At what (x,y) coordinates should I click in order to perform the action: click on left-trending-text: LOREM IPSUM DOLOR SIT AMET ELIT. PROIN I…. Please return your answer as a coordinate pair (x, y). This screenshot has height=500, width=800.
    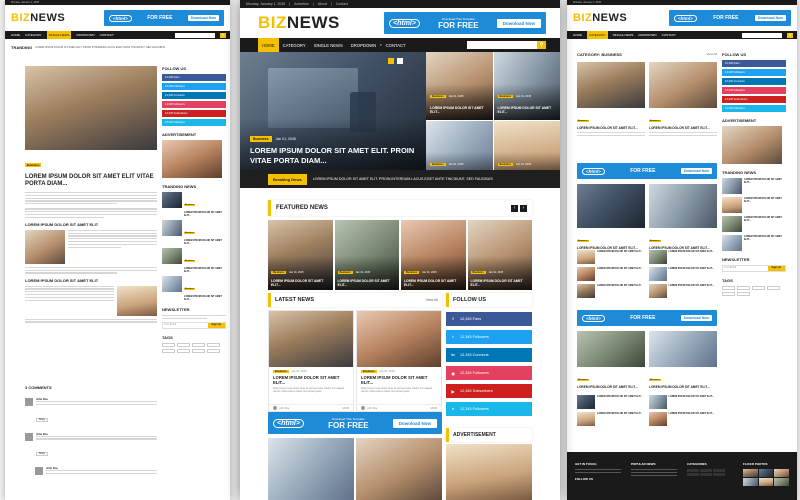
    Looking at the image, I should click on (100, 47).